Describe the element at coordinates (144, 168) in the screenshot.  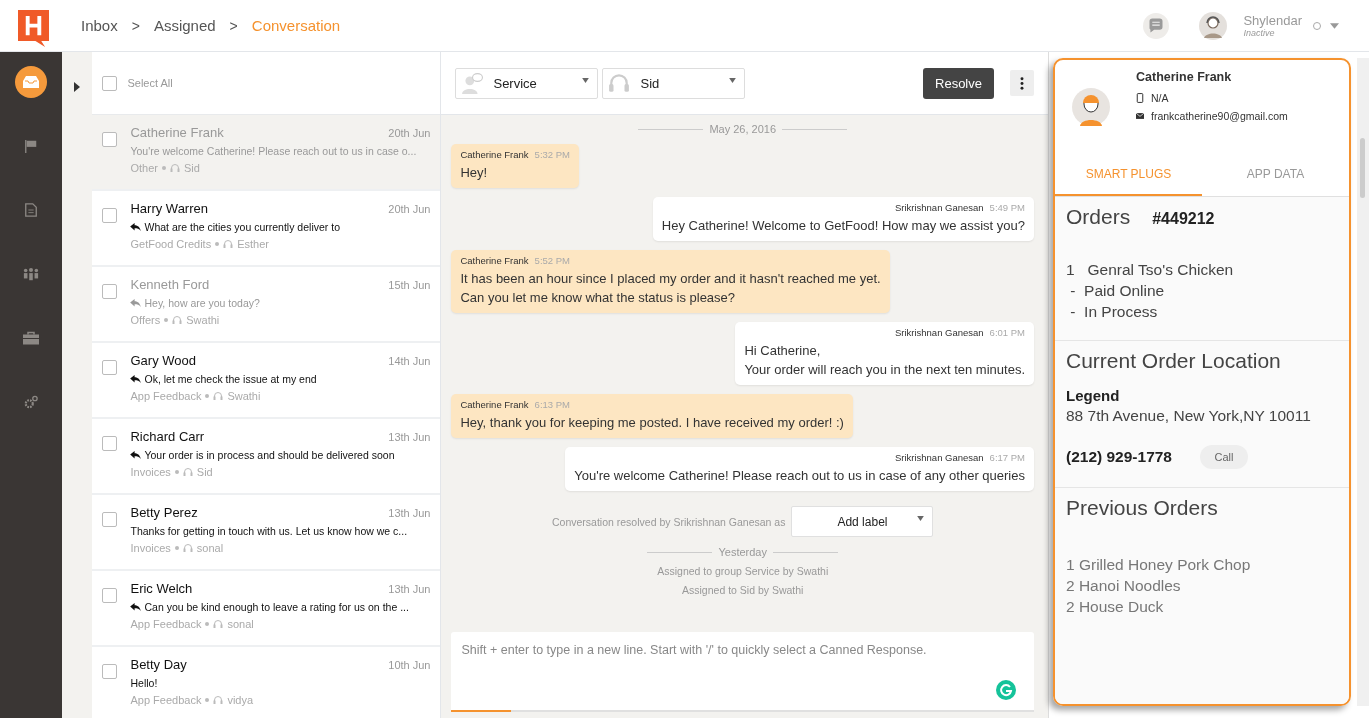
I see `conversation-category: Other` at that location.